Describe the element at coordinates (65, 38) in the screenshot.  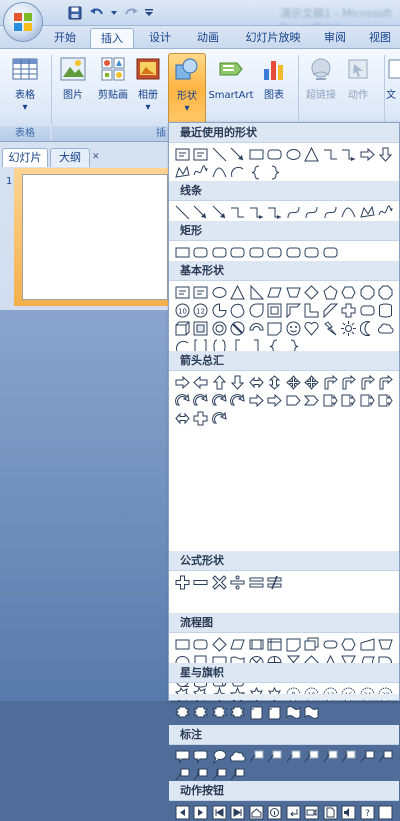
I see `tab-home: 开始` at that location.